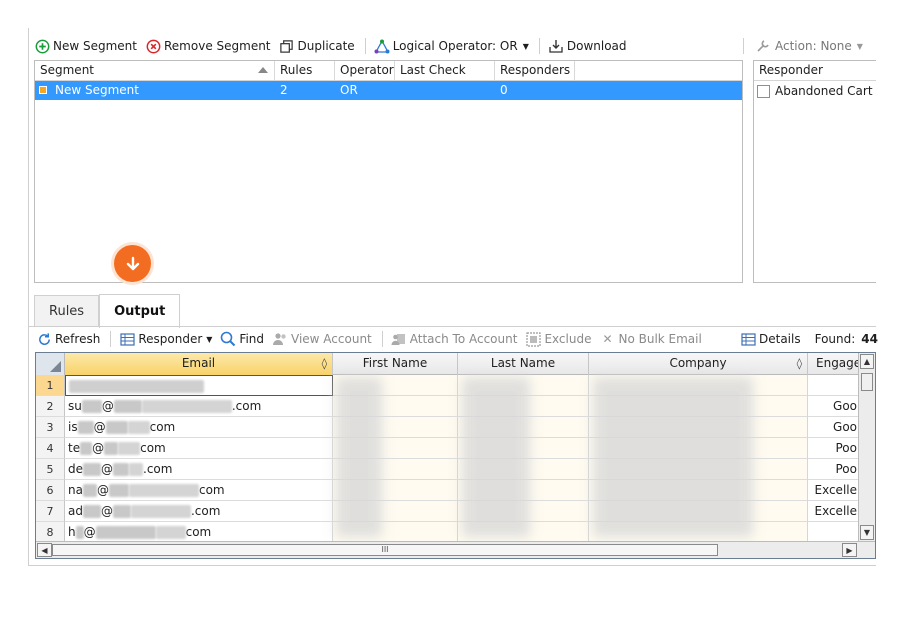  What do you see at coordinates (85, 46) in the screenshot?
I see `new-segment-button: New Segment` at bounding box center [85, 46].